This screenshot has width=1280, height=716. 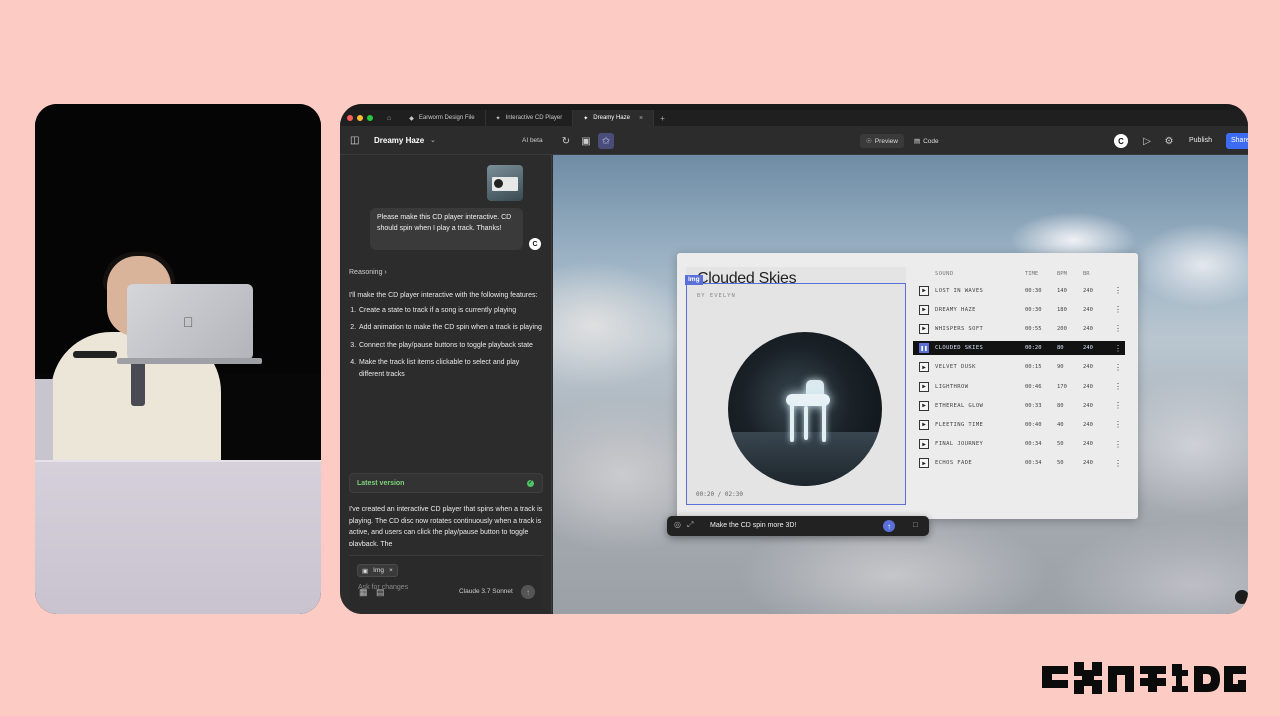 What do you see at coordinates (433, 140) in the screenshot?
I see `chevron-down-icon: ⌄` at bounding box center [433, 140].